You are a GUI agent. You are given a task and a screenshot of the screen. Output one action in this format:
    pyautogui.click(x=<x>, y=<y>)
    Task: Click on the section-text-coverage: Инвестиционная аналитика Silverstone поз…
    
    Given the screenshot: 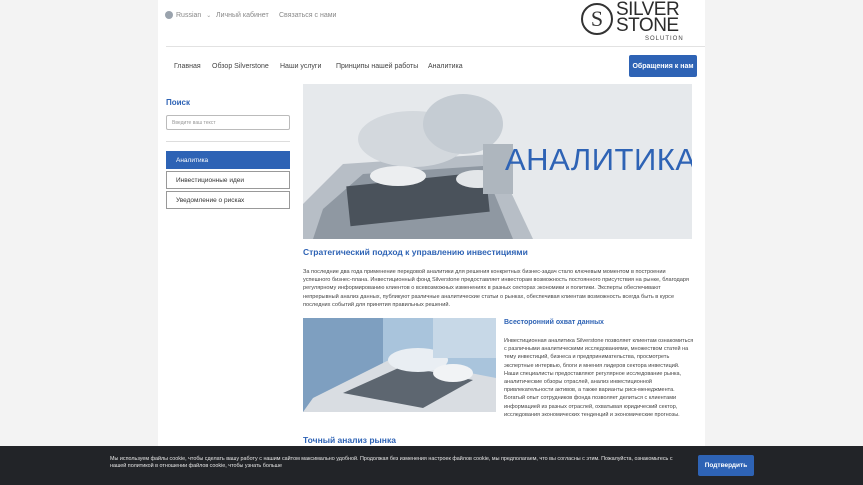 What is the action you would take?
    pyautogui.click(x=599, y=378)
    